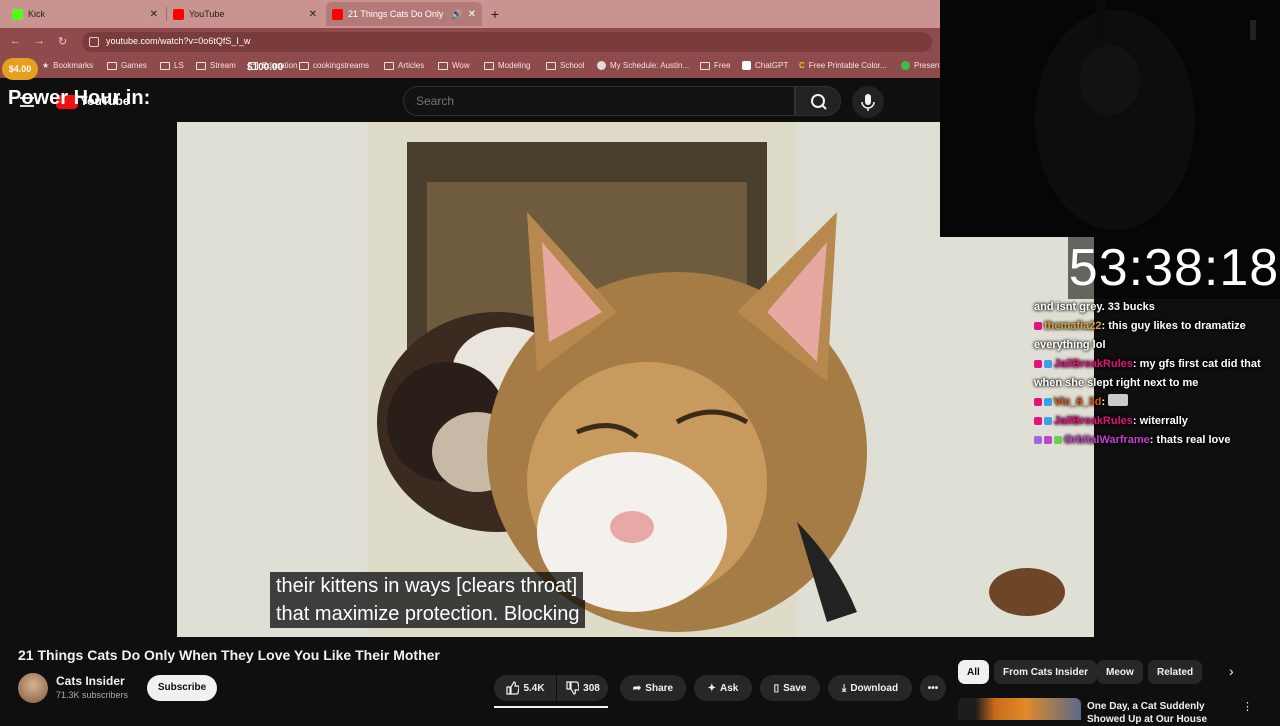 Image resolution: width=1280 pixels, height=726 pixels. Describe the element at coordinates (722, 65) in the screenshot. I see `bookmark-label: Free` at that location.